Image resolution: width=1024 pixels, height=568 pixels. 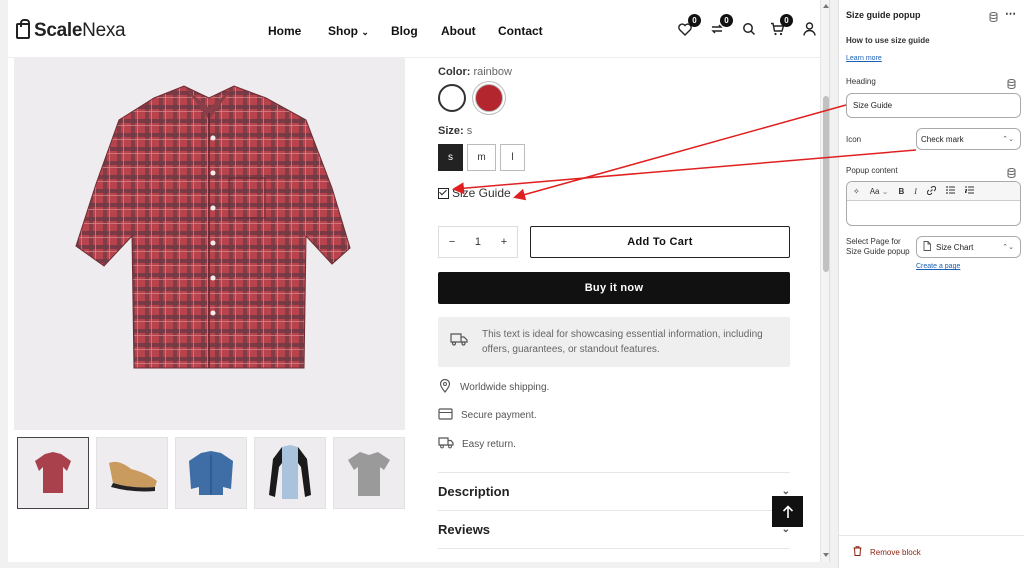 What do you see at coordinates (469, 131) in the screenshot?
I see `size-value: s` at bounding box center [469, 131].